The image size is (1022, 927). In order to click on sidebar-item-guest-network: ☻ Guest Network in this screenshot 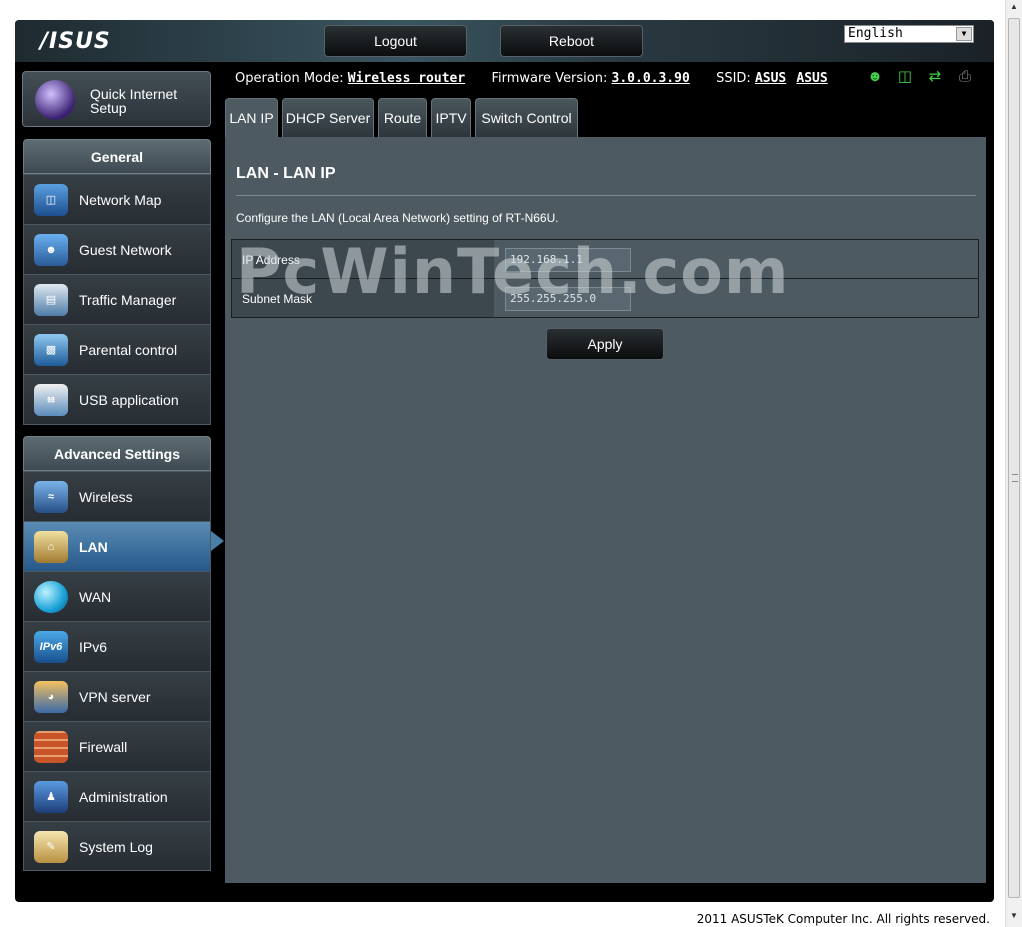, I will do `click(117, 249)`.